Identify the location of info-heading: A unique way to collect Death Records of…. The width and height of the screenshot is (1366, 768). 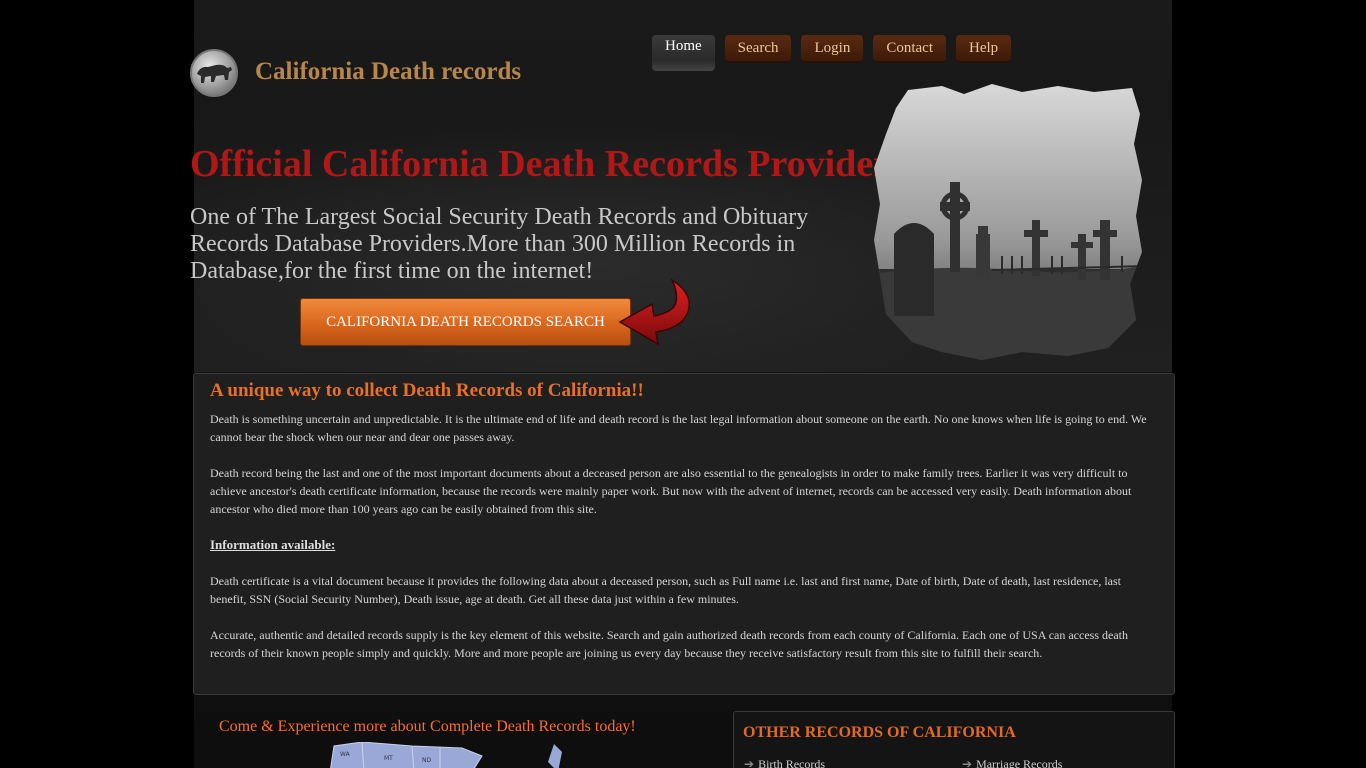
(427, 390).